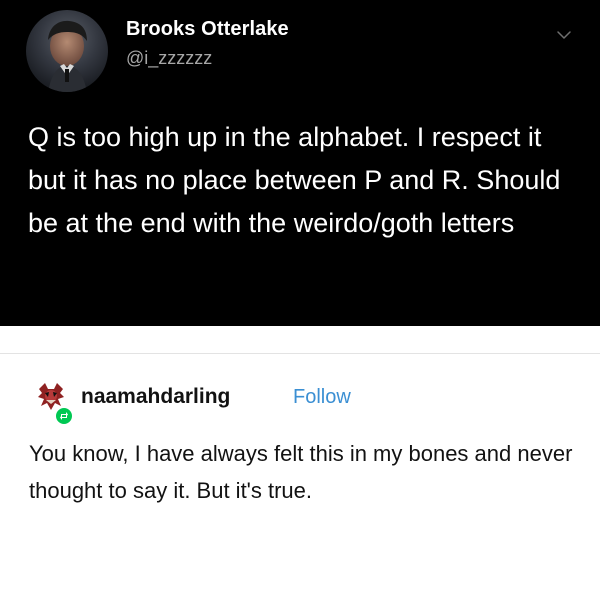  Describe the element at coordinates (64, 416) in the screenshot. I see `reblog-icon` at that location.